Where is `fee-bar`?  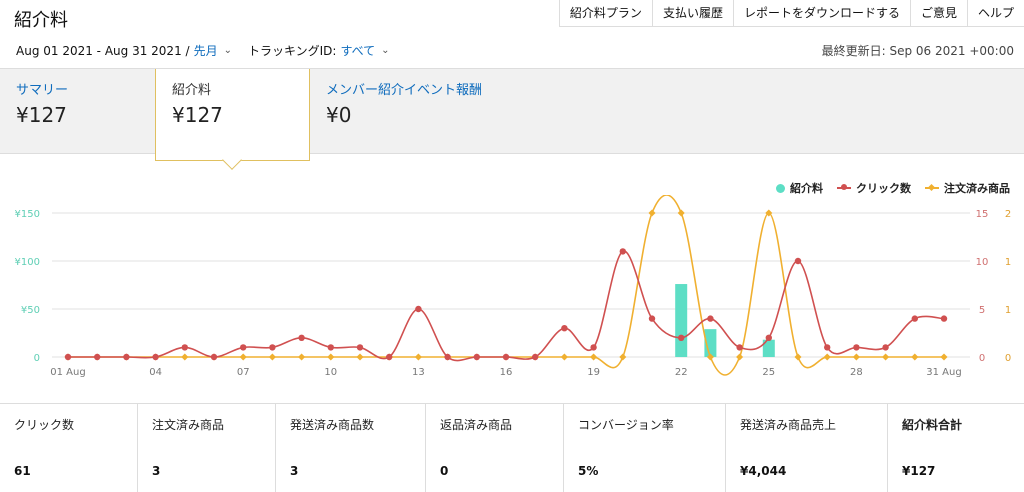
fee-bar is located at coordinates (681, 320).